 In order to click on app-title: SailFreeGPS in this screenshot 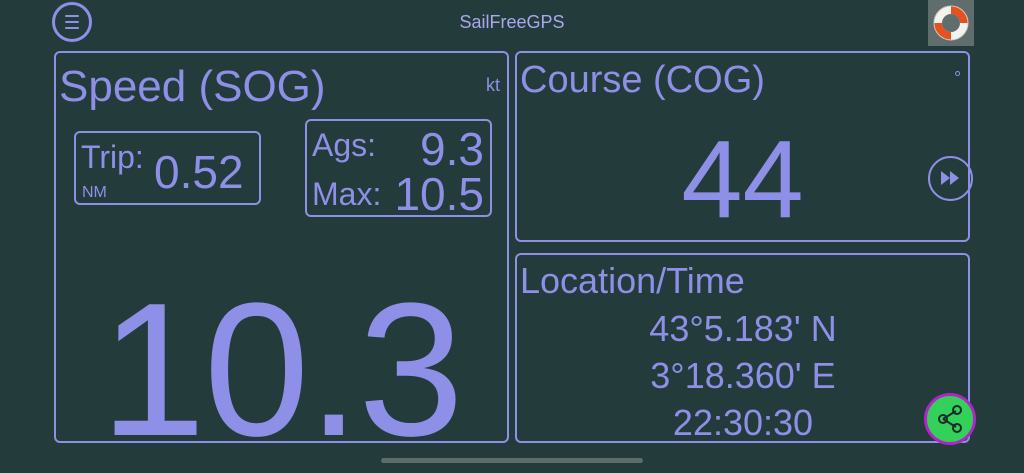, I will do `click(512, 22)`.